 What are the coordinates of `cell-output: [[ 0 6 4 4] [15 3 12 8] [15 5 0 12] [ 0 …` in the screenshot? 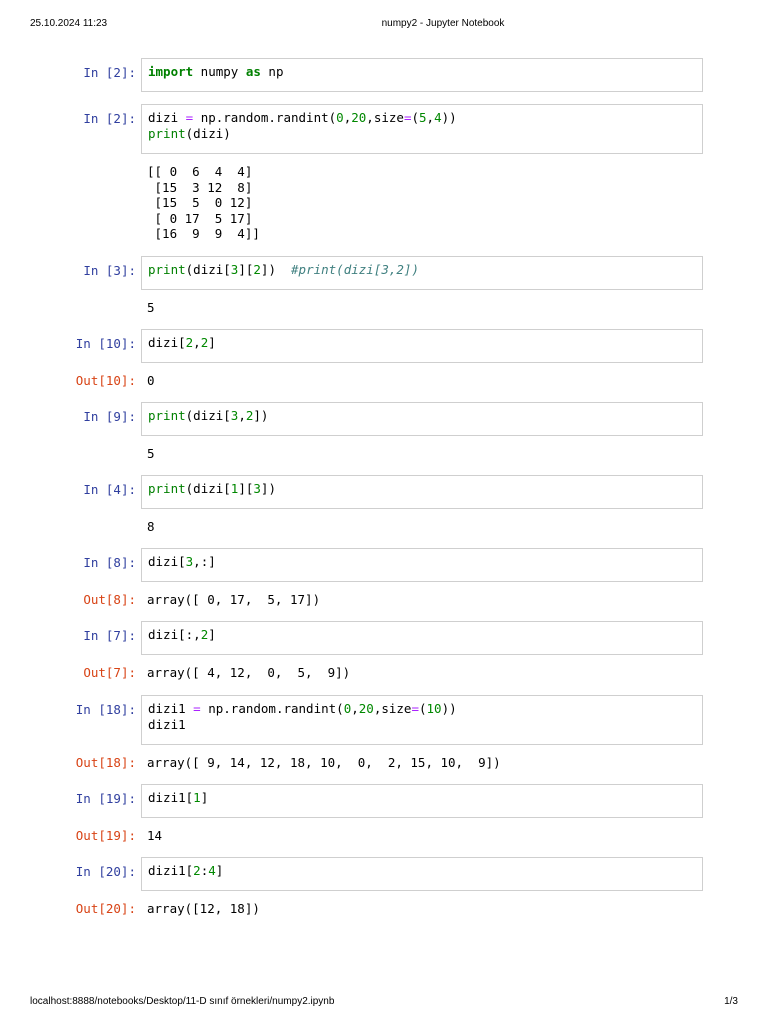 It's located at (203, 203).